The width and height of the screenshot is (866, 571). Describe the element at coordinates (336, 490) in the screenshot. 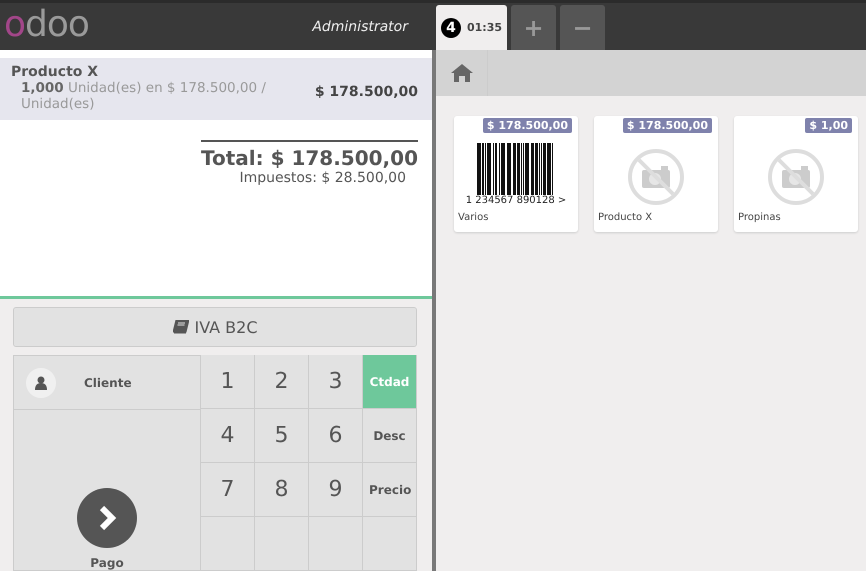

I see `number-key: 9` at that location.